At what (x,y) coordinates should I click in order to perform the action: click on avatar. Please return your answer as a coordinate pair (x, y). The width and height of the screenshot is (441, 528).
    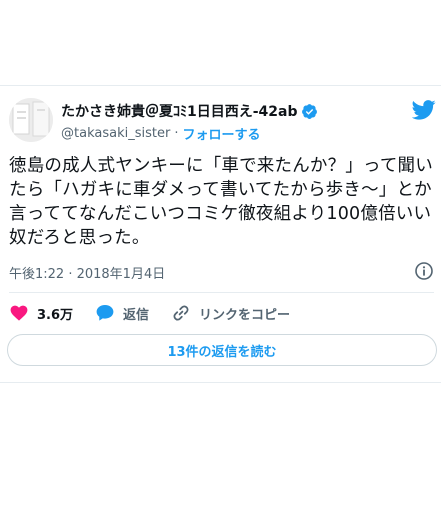
    Looking at the image, I should click on (31, 120).